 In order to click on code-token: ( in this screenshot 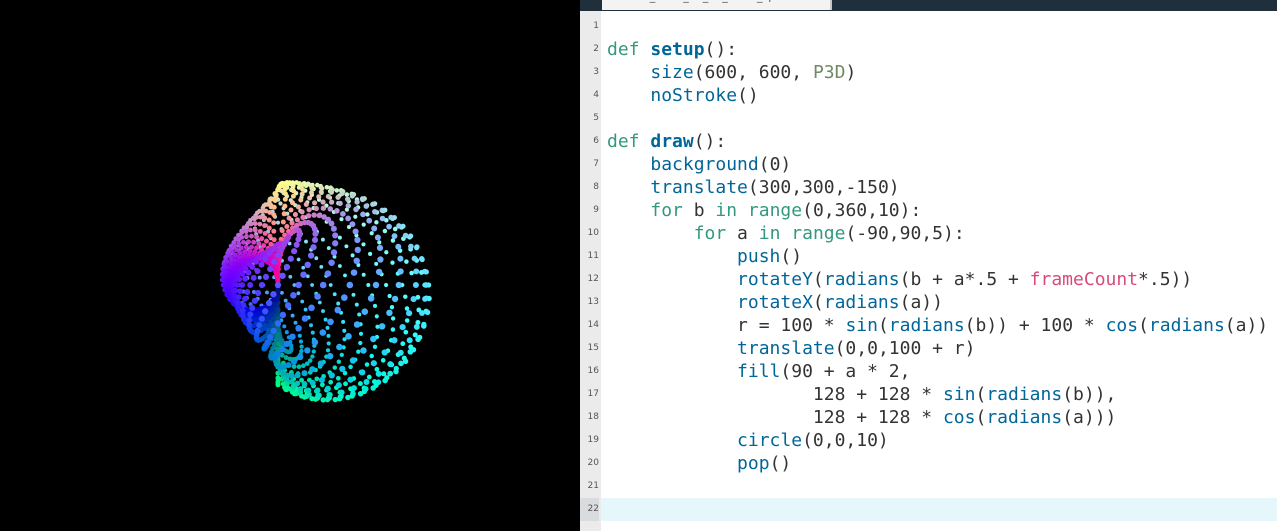, I will do `click(1143, 325)`.